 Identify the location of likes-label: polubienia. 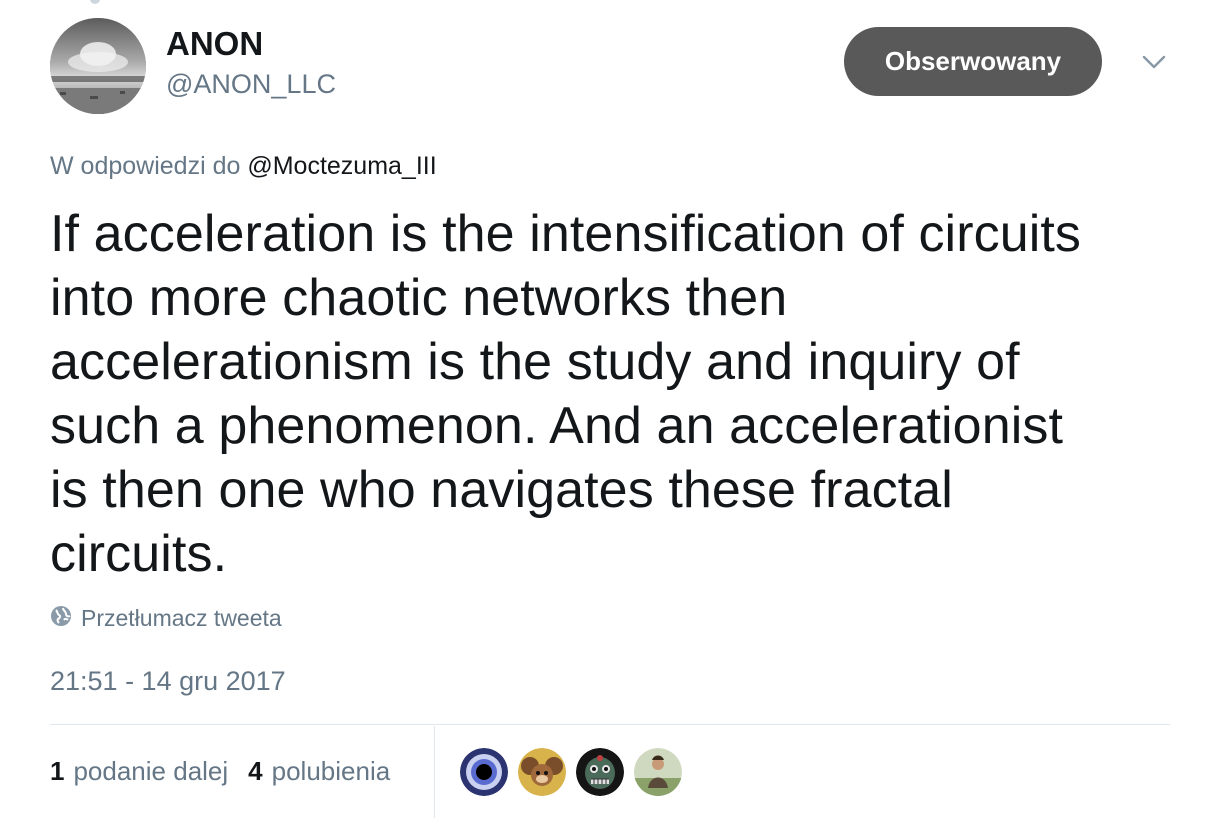
(331, 771).